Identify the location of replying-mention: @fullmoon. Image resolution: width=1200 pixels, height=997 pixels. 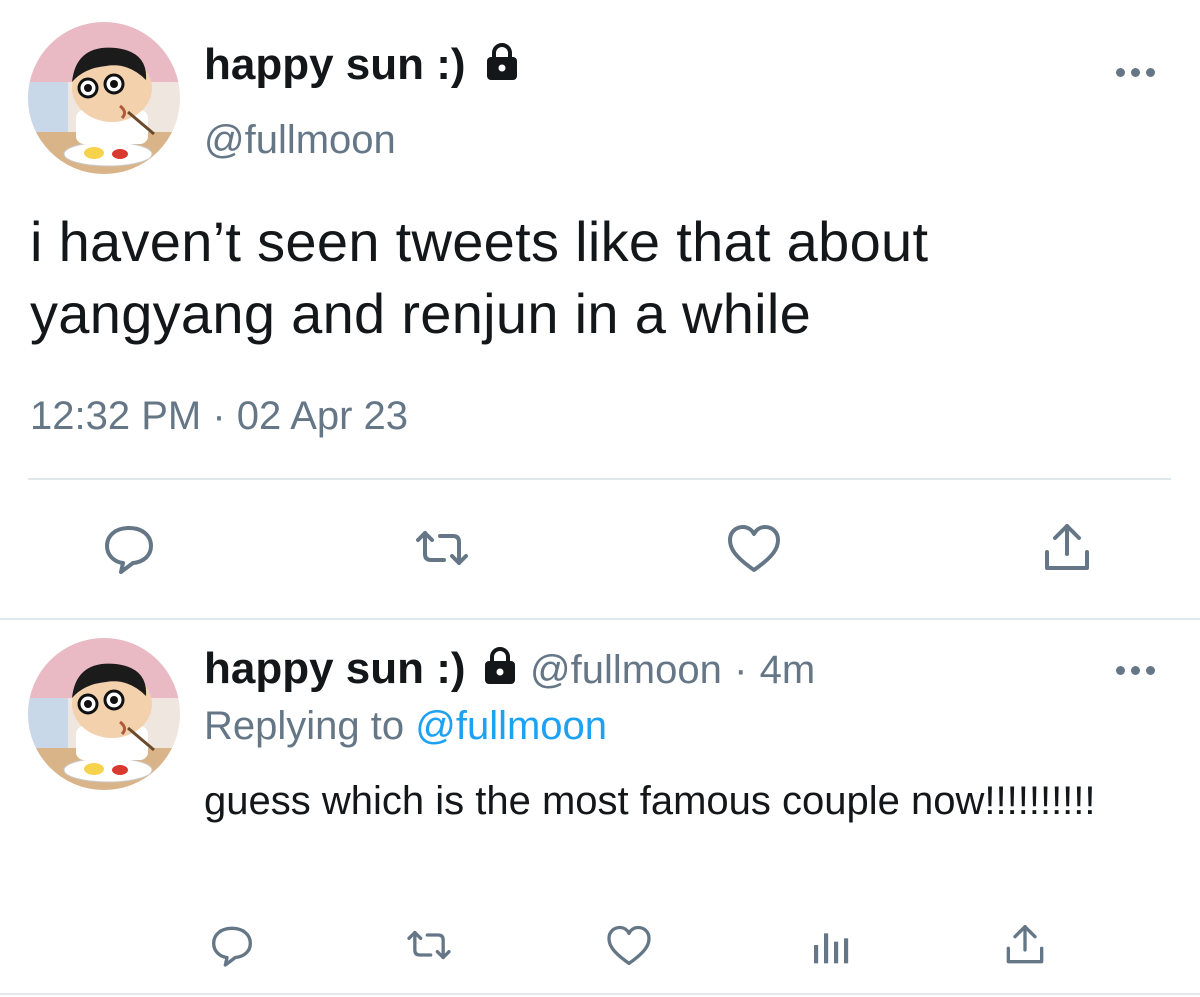
(511, 726).